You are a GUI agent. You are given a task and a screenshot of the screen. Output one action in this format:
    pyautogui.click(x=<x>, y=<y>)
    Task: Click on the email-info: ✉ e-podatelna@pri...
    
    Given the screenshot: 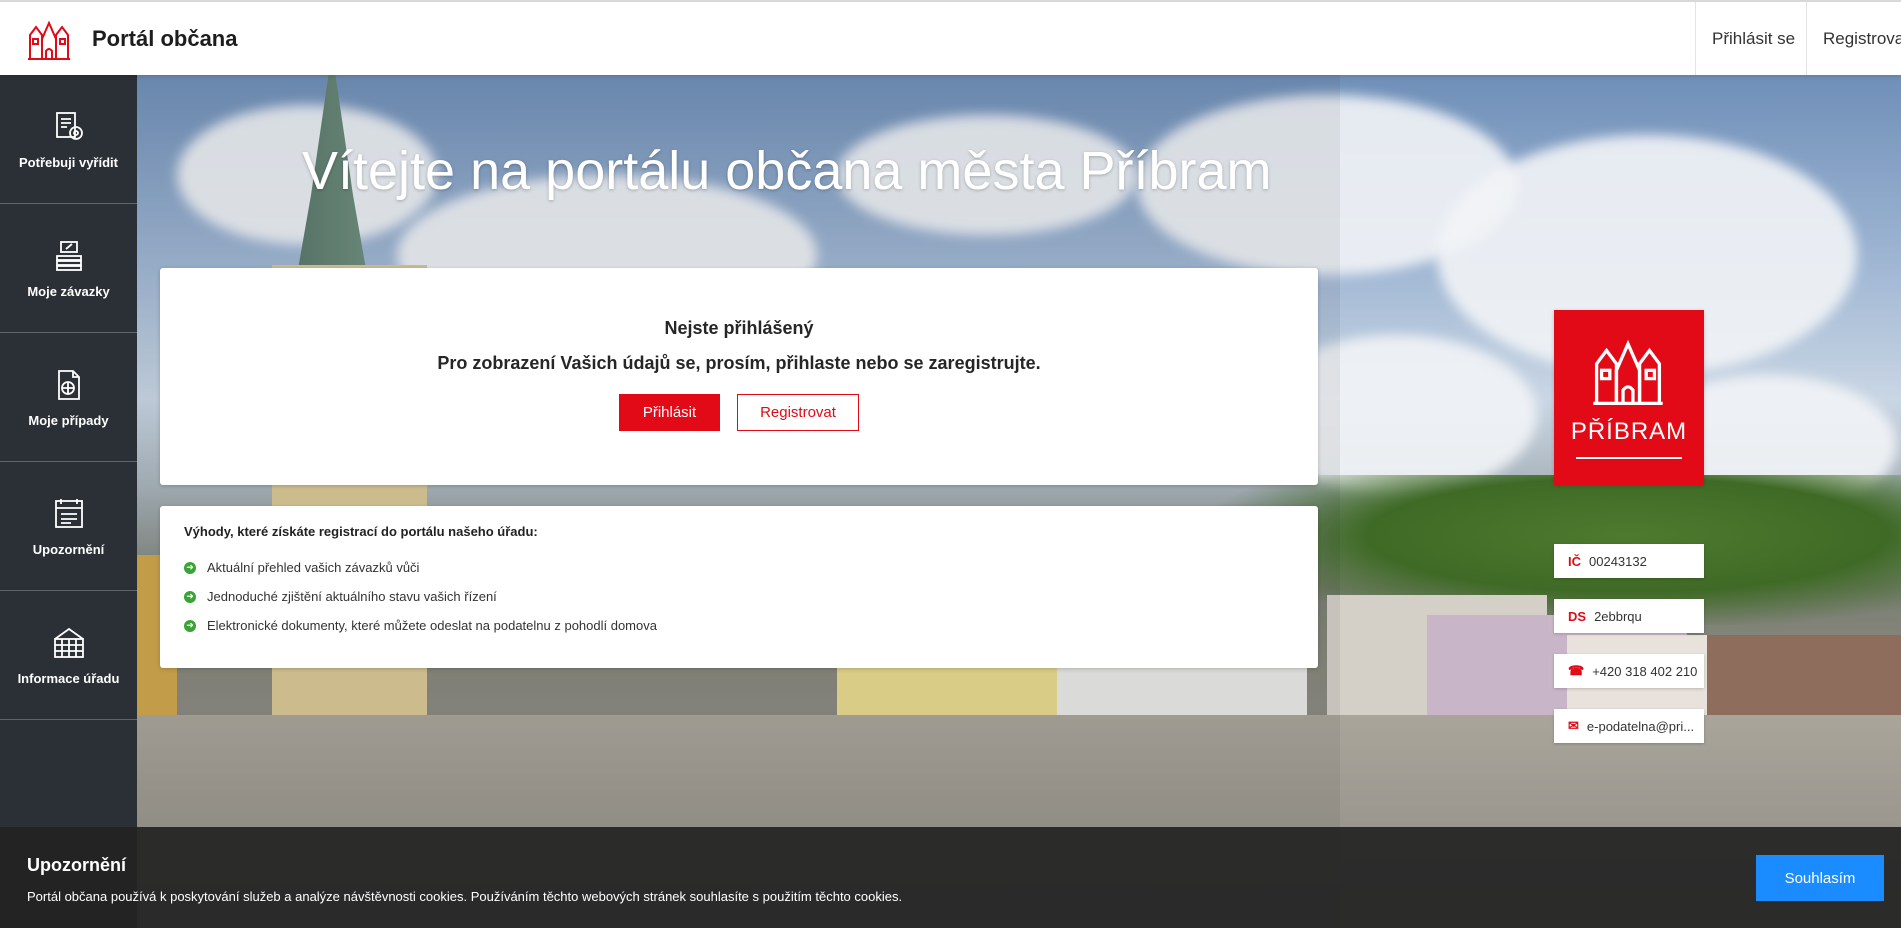 What is the action you would take?
    pyautogui.click(x=1629, y=726)
    